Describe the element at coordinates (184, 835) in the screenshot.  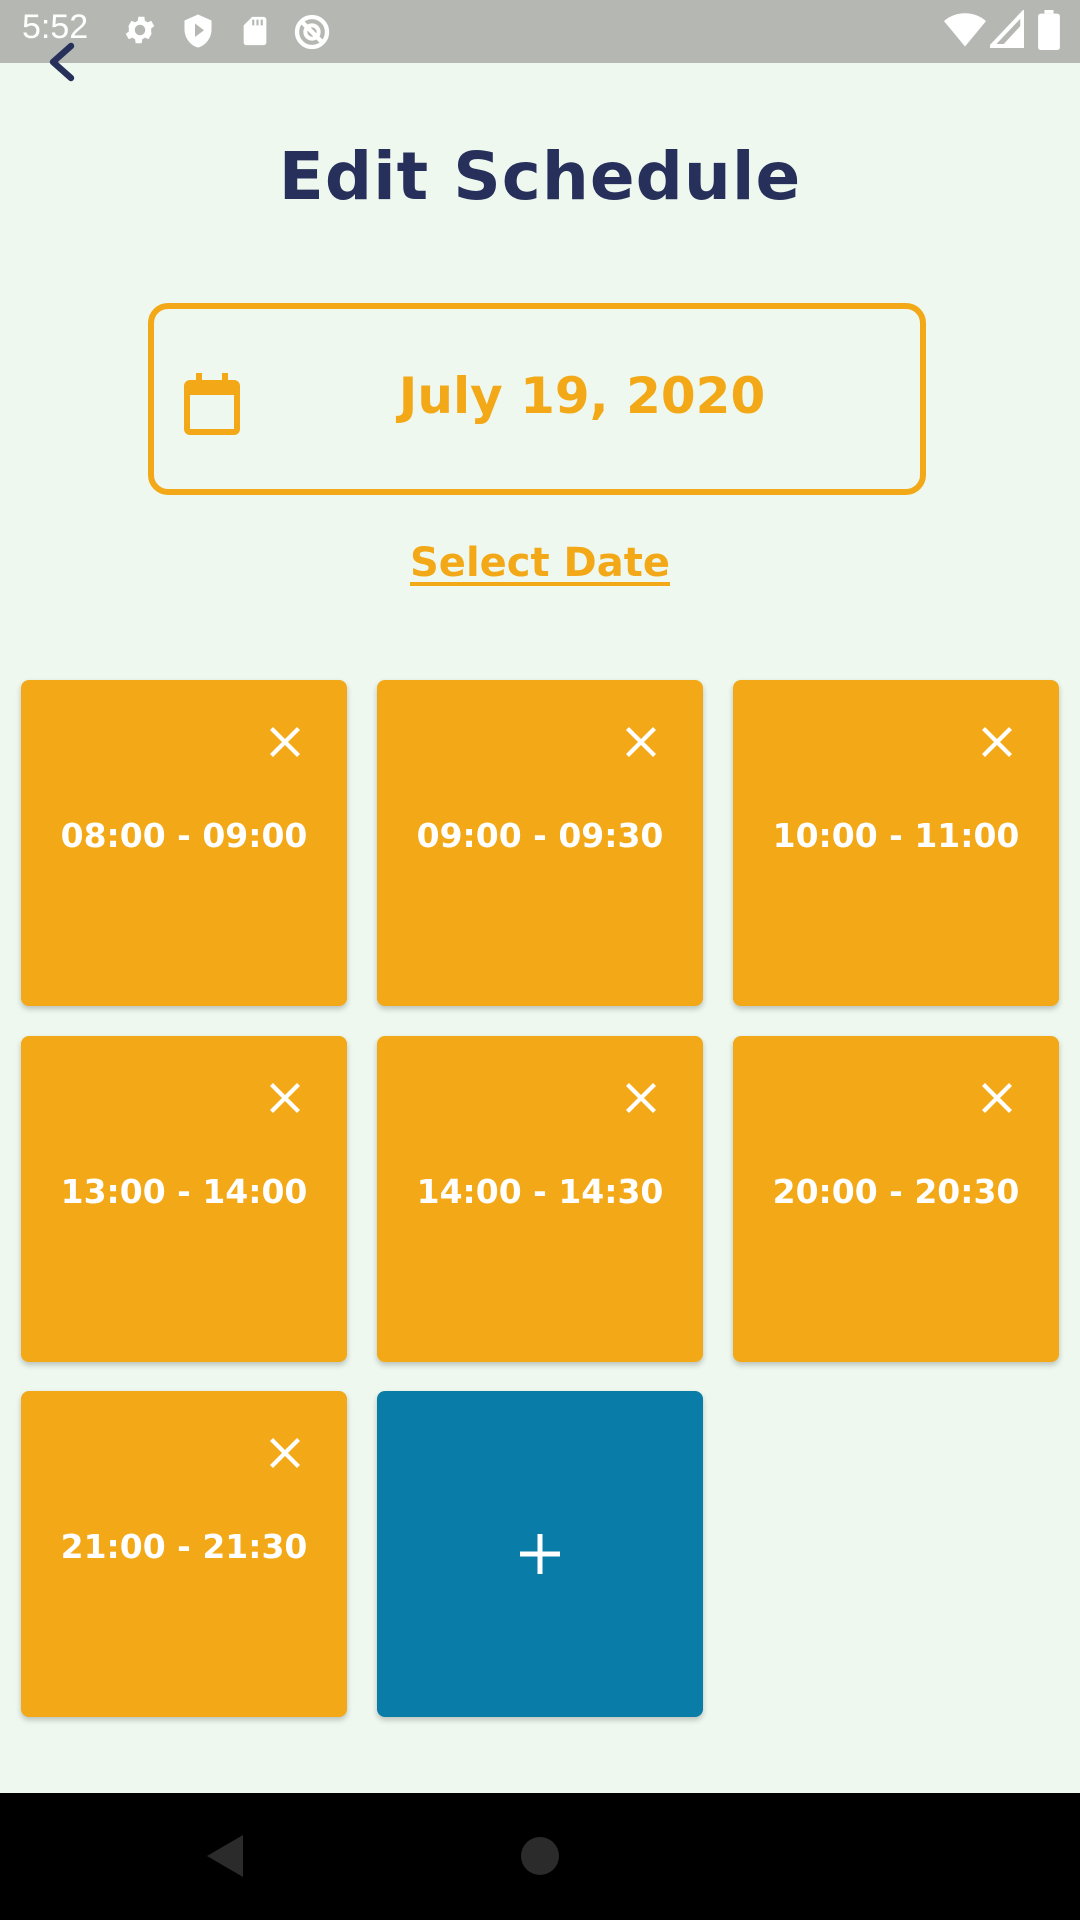
I see `time-slot-label: 08:00 - 09:00` at that location.